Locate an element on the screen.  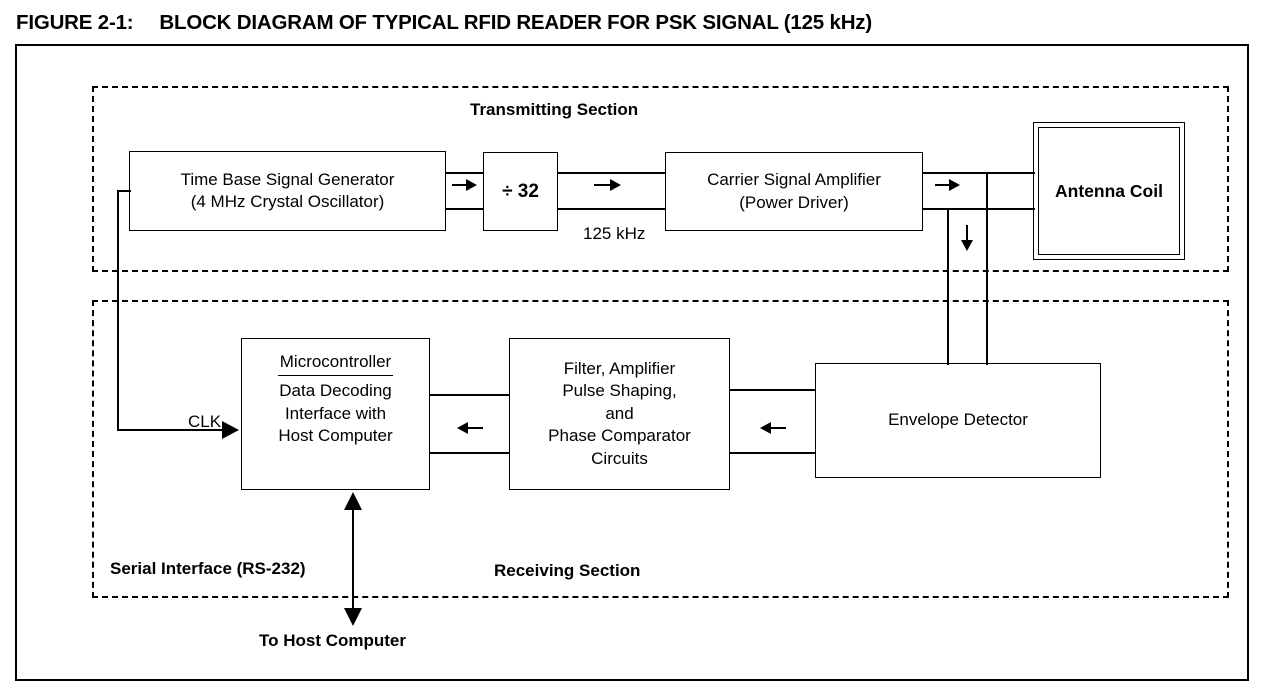
transmitting-section-title: Transmitting Section is located at coordinates (554, 109).